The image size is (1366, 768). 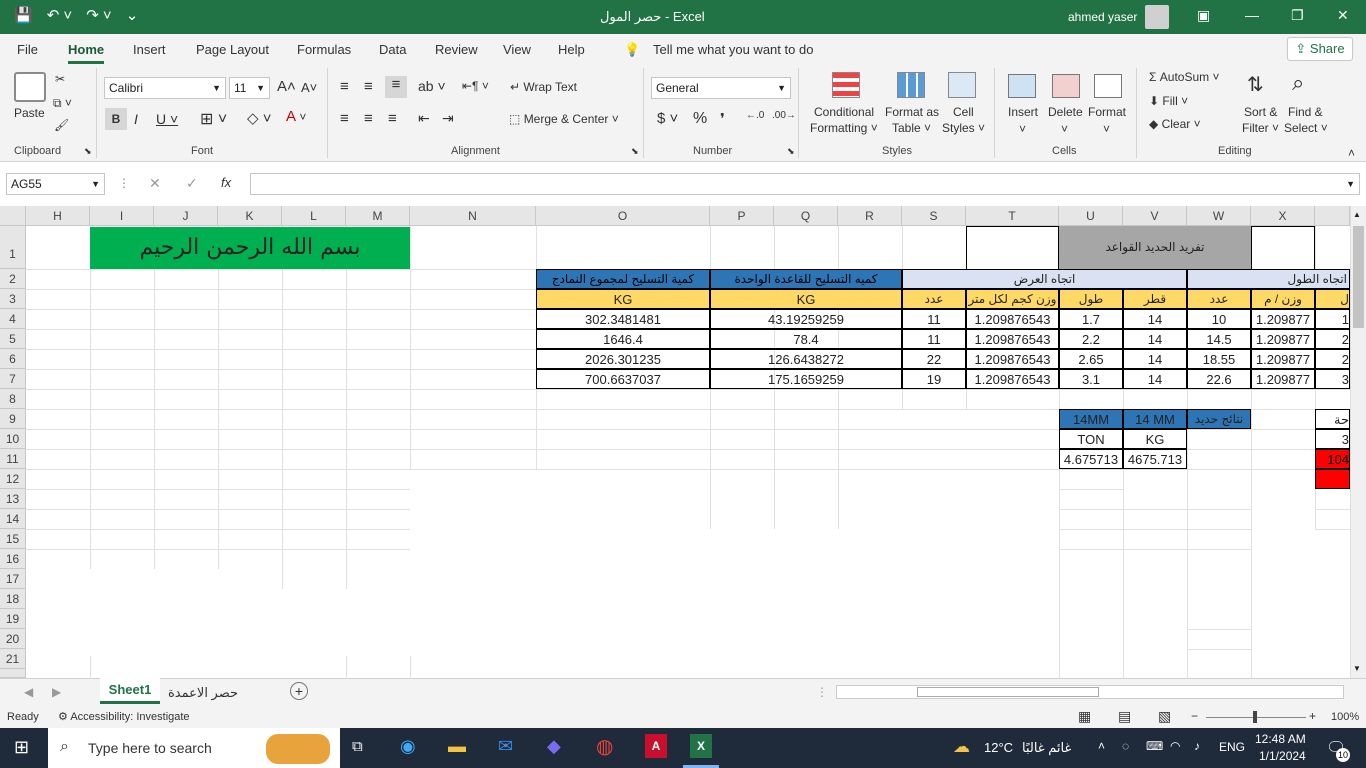 I want to click on accessibility-status: ⚙ Accessibility: Investigate, so click(x=124, y=716).